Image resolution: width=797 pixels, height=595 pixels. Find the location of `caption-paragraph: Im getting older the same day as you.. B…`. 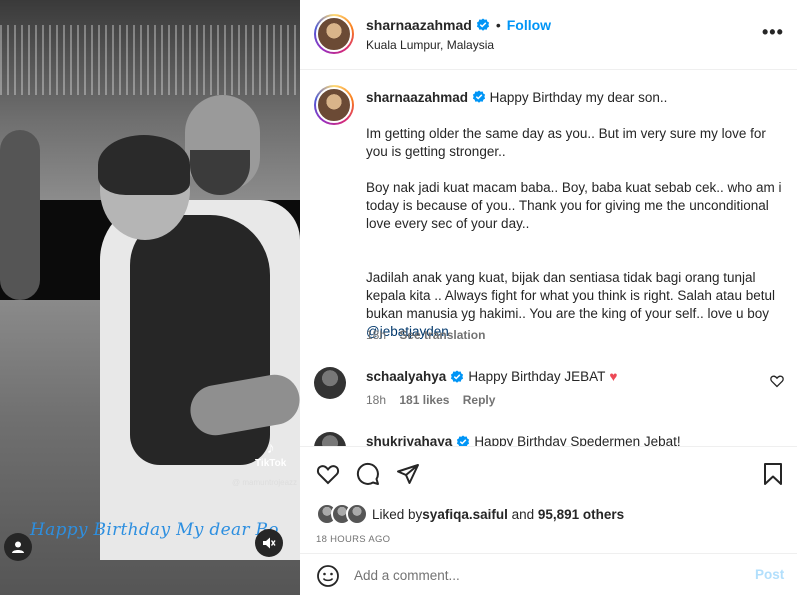

caption-paragraph: Im getting older the same day as you.. B… is located at coordinates (566, 142).